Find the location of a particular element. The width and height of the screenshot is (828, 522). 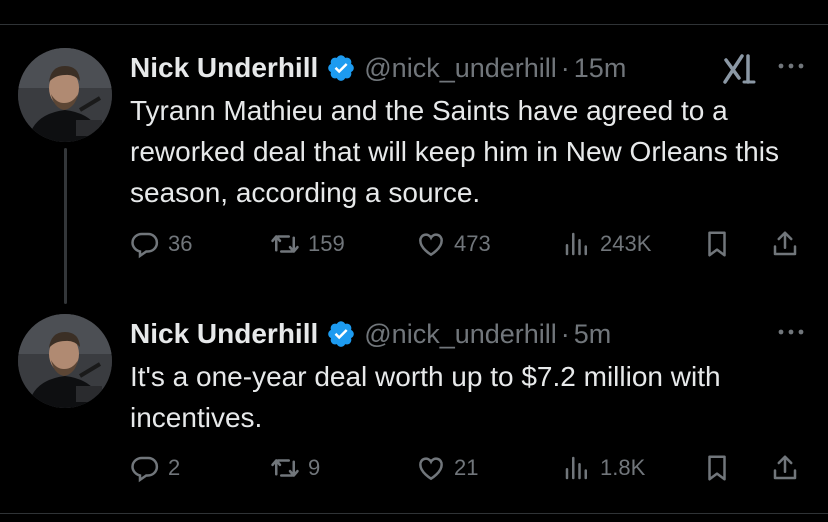

view-count: 243K is located at coordinates (626, 243).